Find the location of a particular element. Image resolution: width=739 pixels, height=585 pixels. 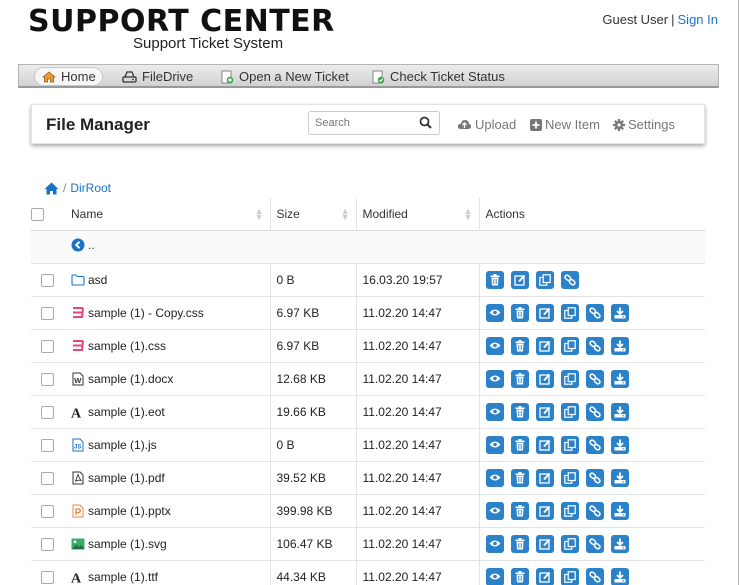

file-name-link: sample (1).css is located at coordinates (170, 345).